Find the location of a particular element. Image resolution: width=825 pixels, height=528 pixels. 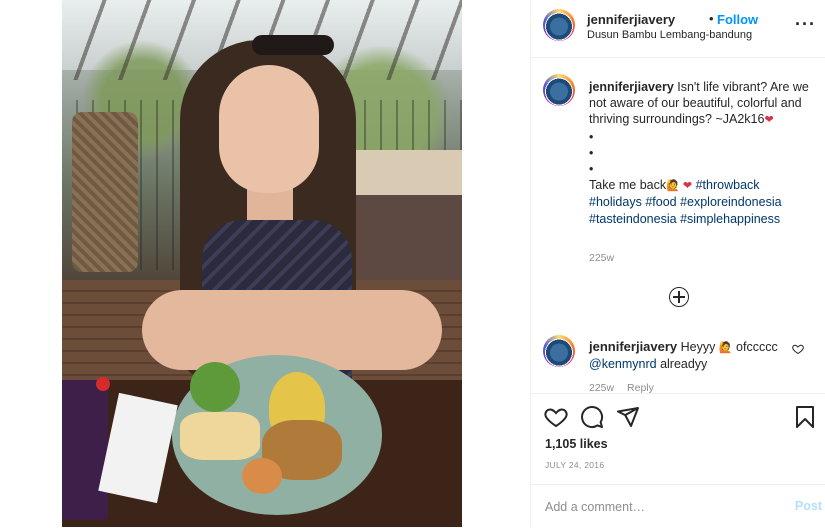

caption-emoji: 🙋 ❤ is located at coordinates (679, 186).